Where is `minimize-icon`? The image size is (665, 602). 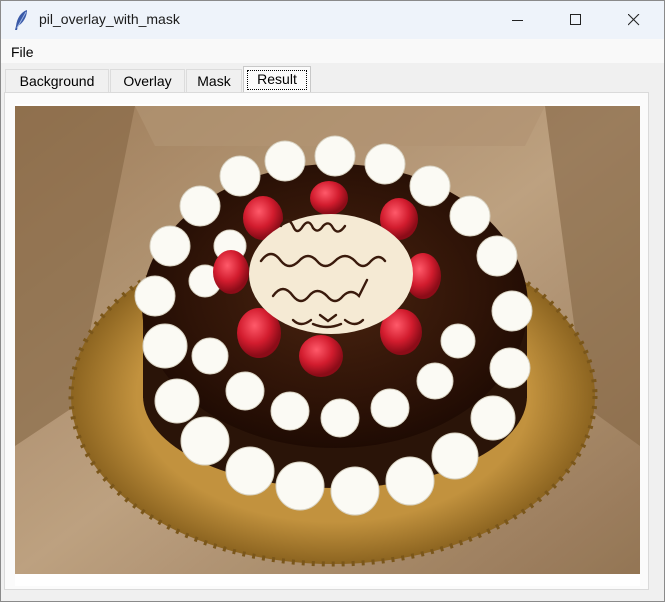
minimize-icon is located at coordinates (517, 20).